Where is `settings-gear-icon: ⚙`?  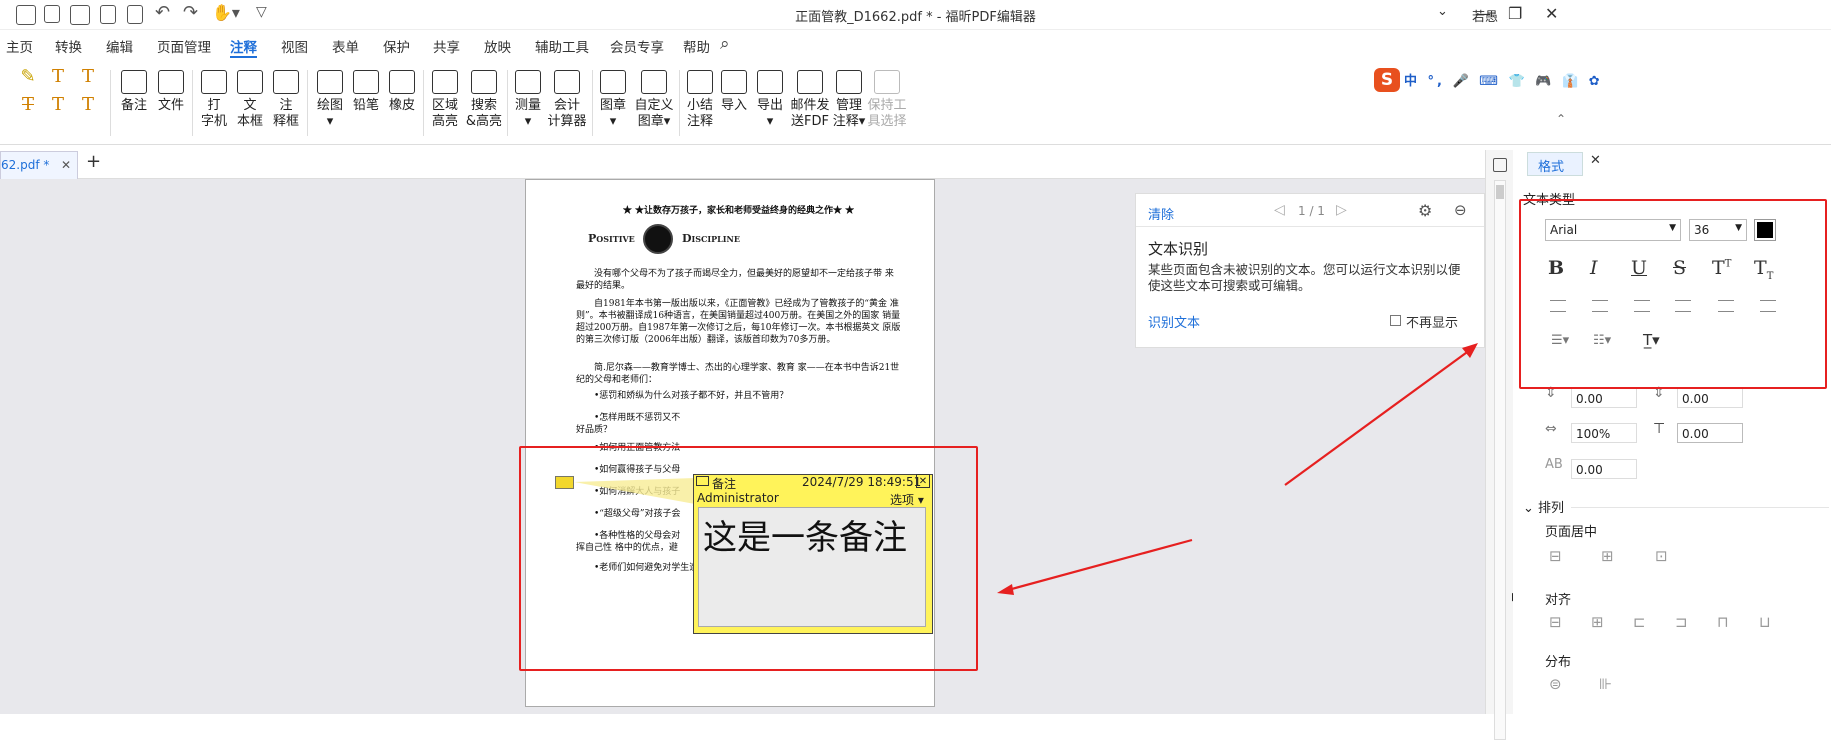 settings-gear-icon: ⚙ is located at coordinates (1425, 210).